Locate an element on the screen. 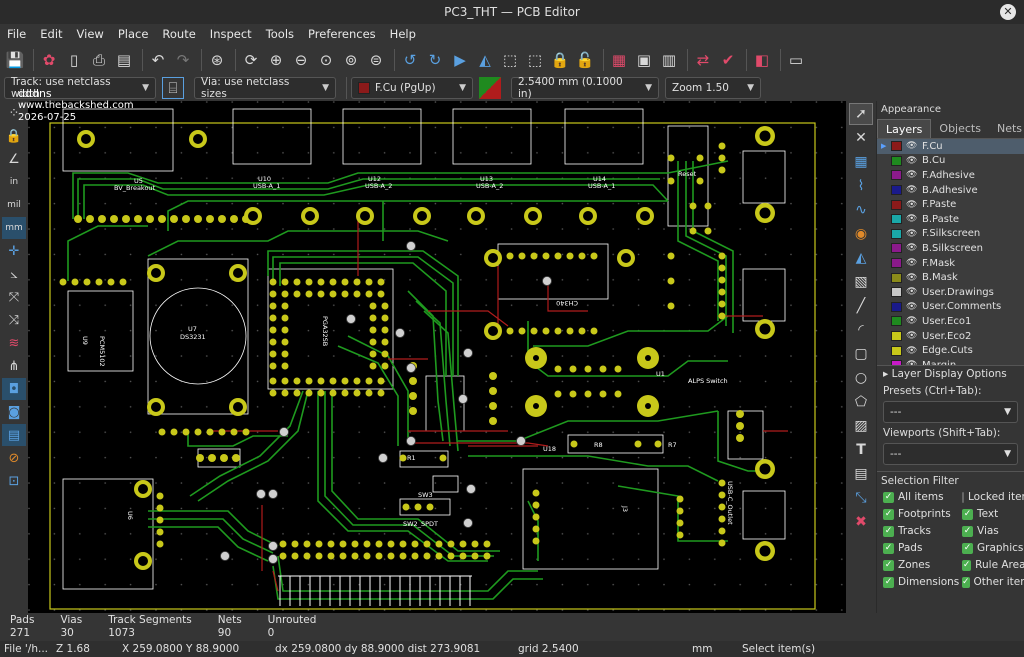 This screenshot has width=1024, height=657. page-icon: ▯ is located at coordinates (74, 60).